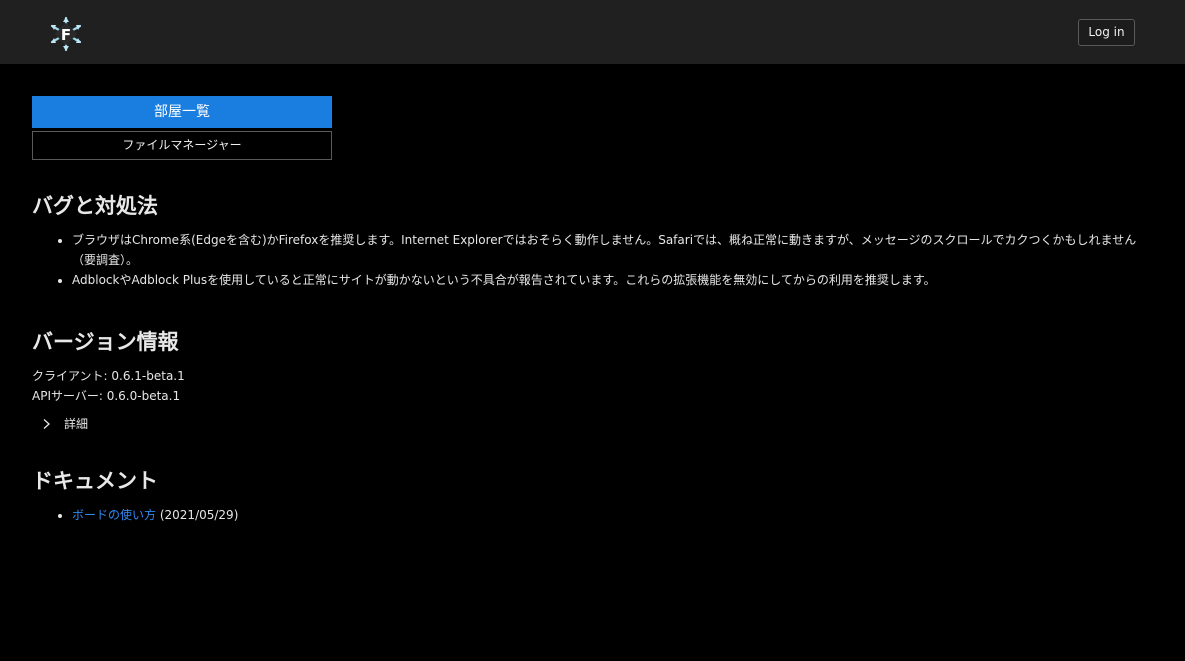 The width and height of the screenshot is (1185, 661). Describe the element at coordinates (182, 112) in the screenshot. I see `room-list-button: 部屋一覧` at that location.